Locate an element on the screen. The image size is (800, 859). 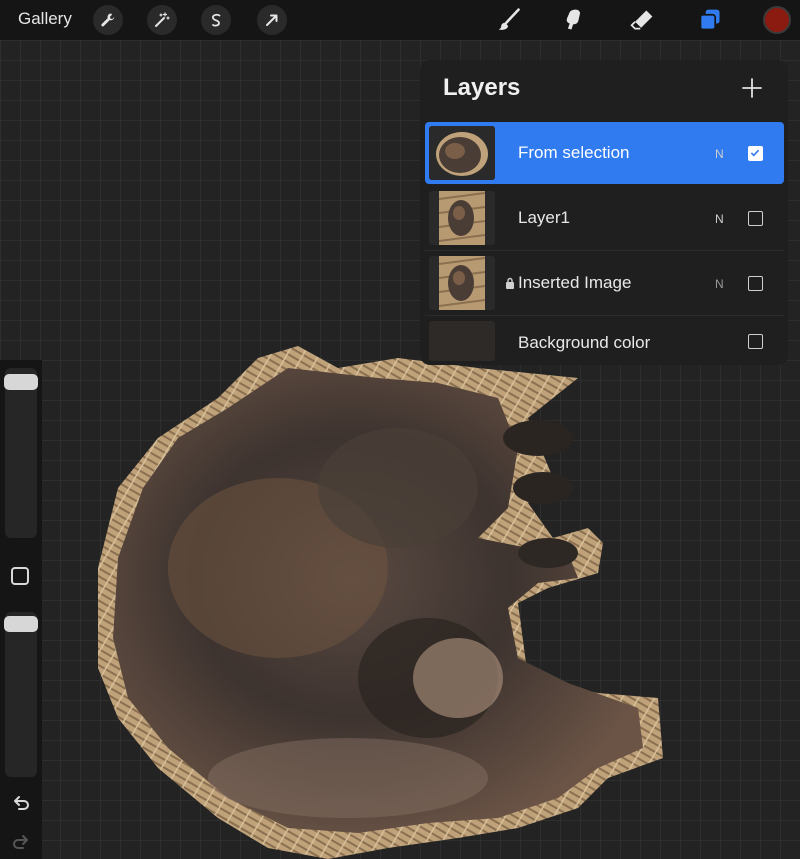
add-layer-icon is located at coordinates (752, 88).